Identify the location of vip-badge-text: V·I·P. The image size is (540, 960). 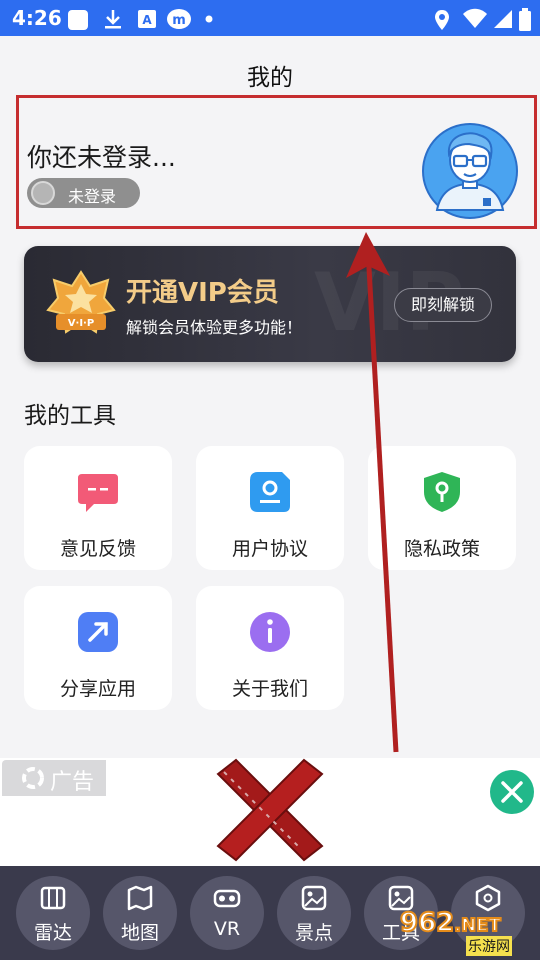
(81, 323).